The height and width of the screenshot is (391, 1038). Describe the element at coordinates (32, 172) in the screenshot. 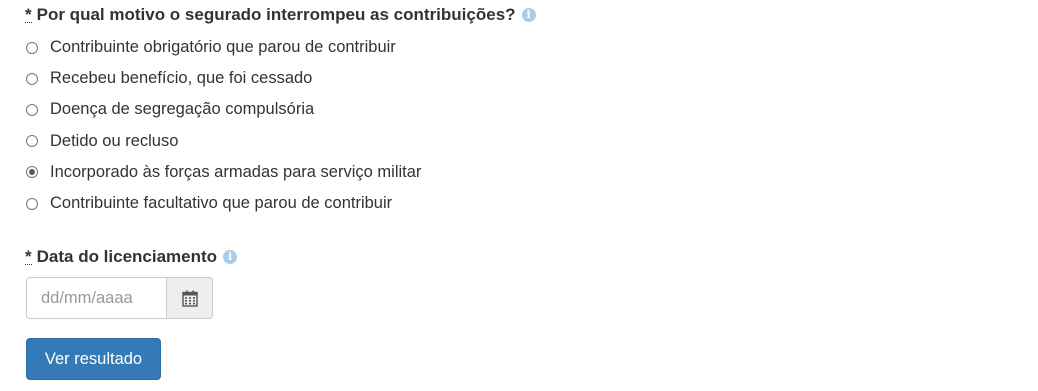

I see `radio-button-selected` at that location.